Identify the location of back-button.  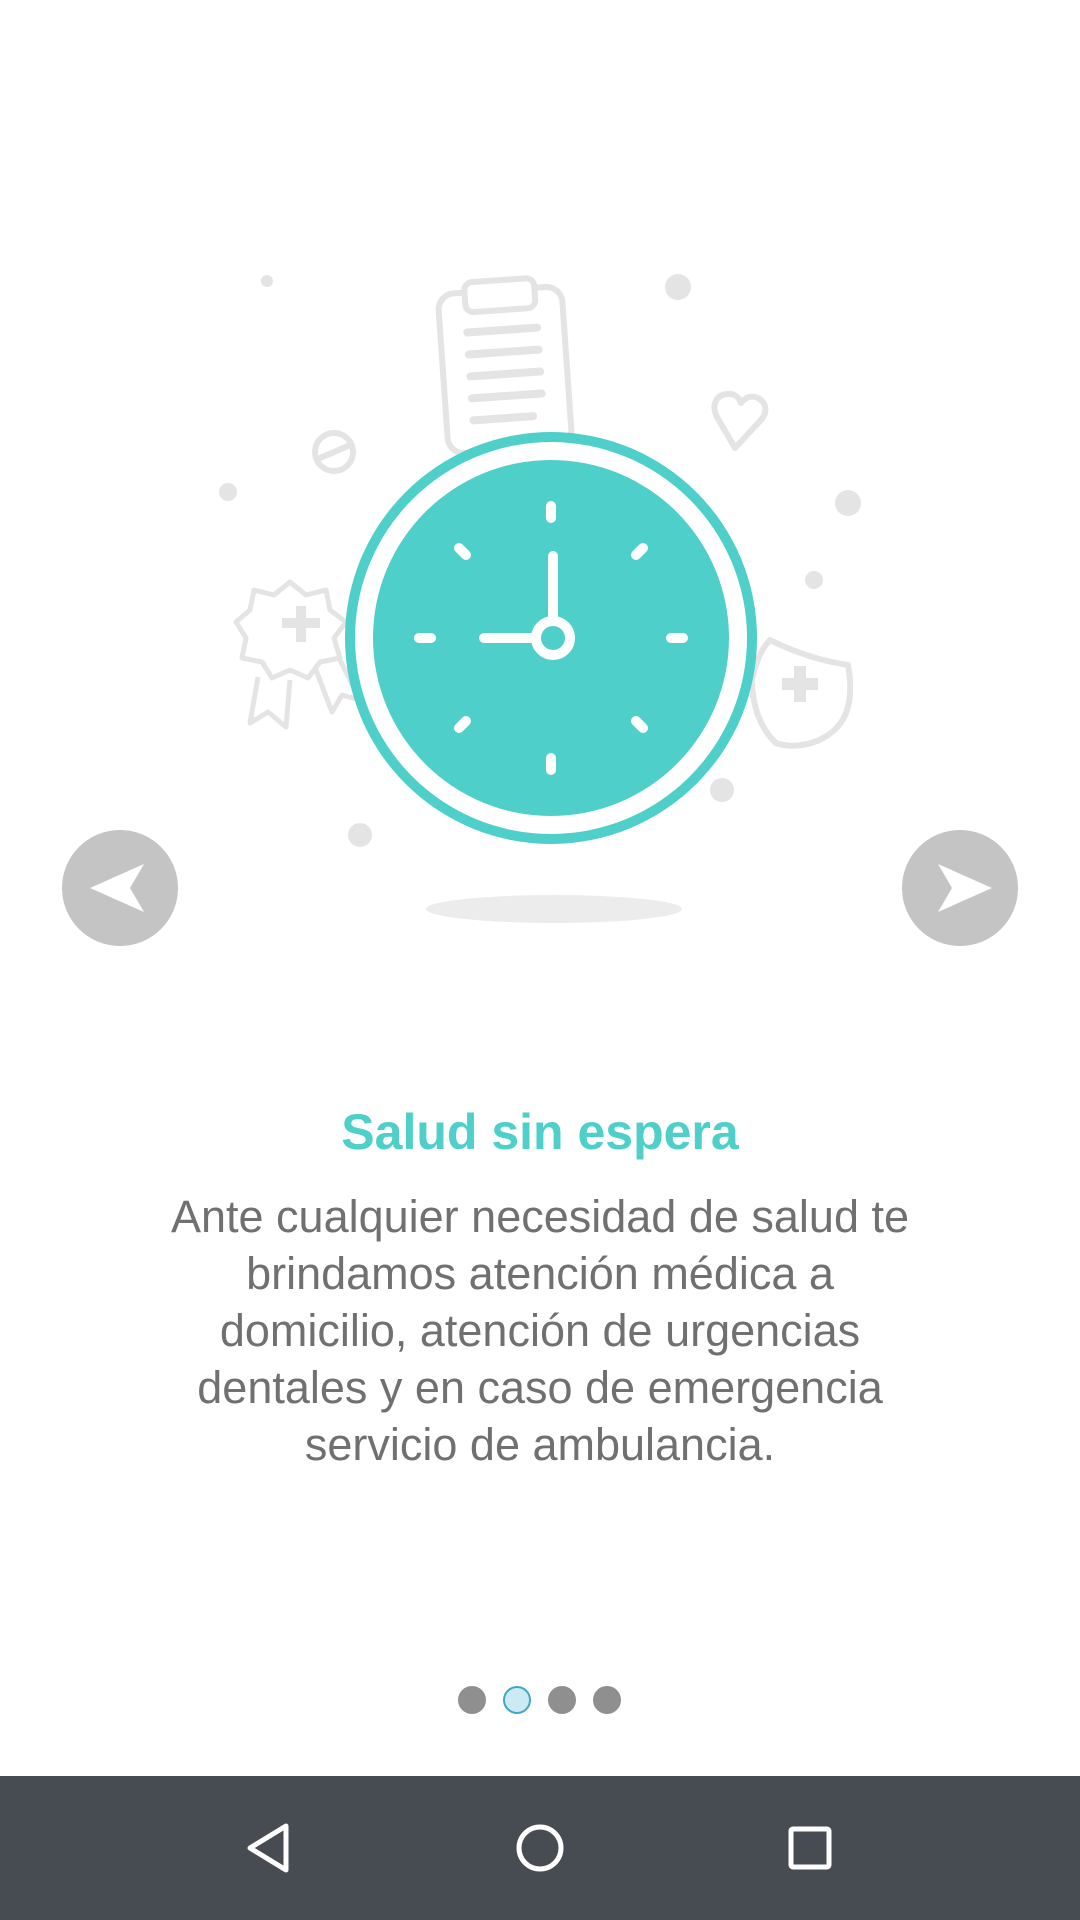
(270, 1848).